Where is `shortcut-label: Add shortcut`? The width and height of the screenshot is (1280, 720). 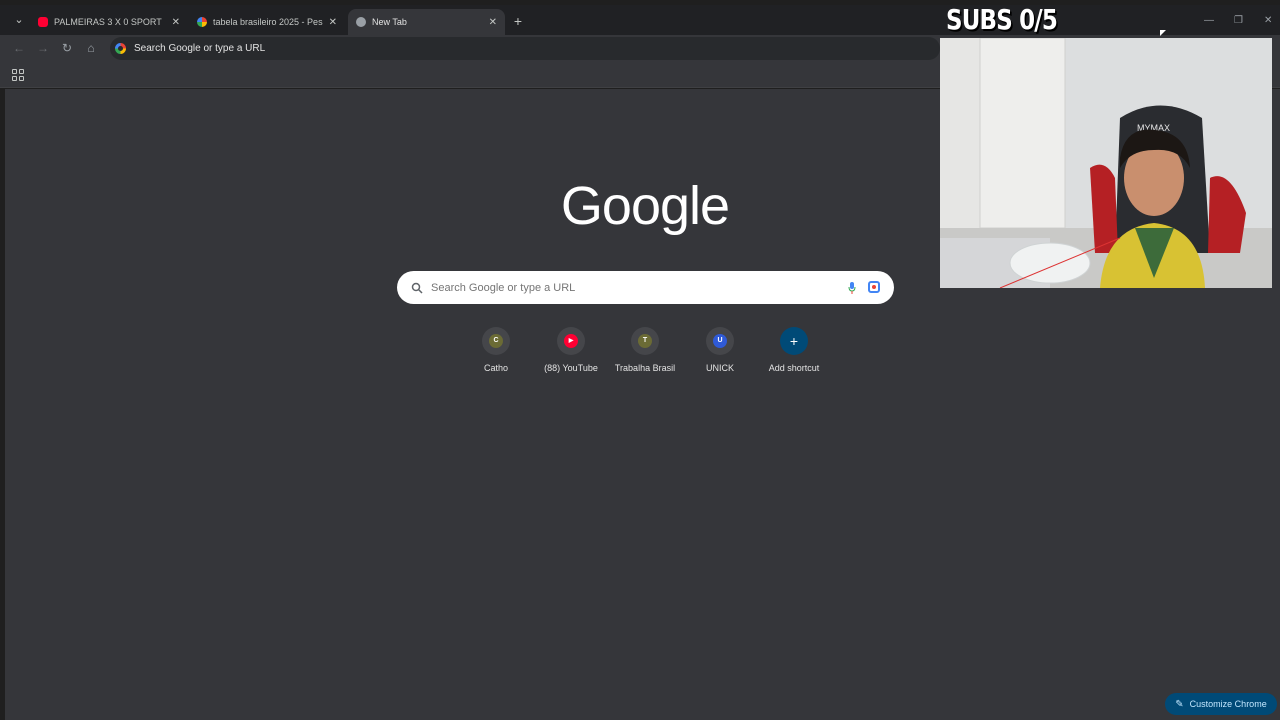 shortcut-label: Add shortcut is located at coordinates (794, 368).